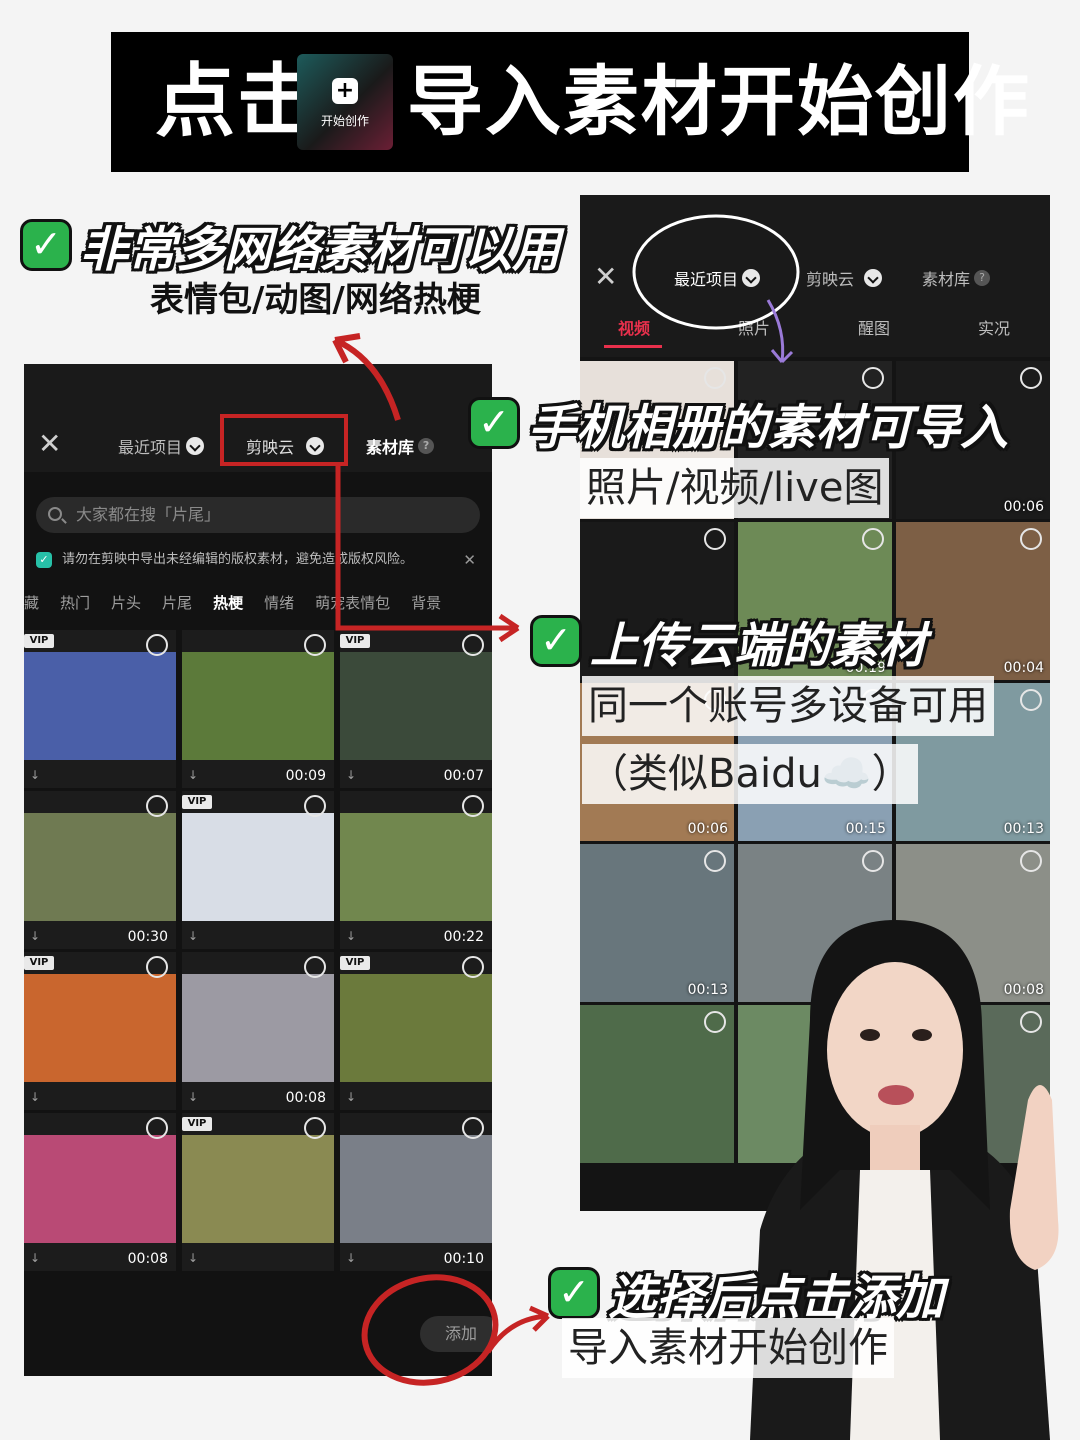  What do you see at coordinates (426, 603) in the screenshot?
I see `category-tab: 背景` at bounding box center [426, 603].